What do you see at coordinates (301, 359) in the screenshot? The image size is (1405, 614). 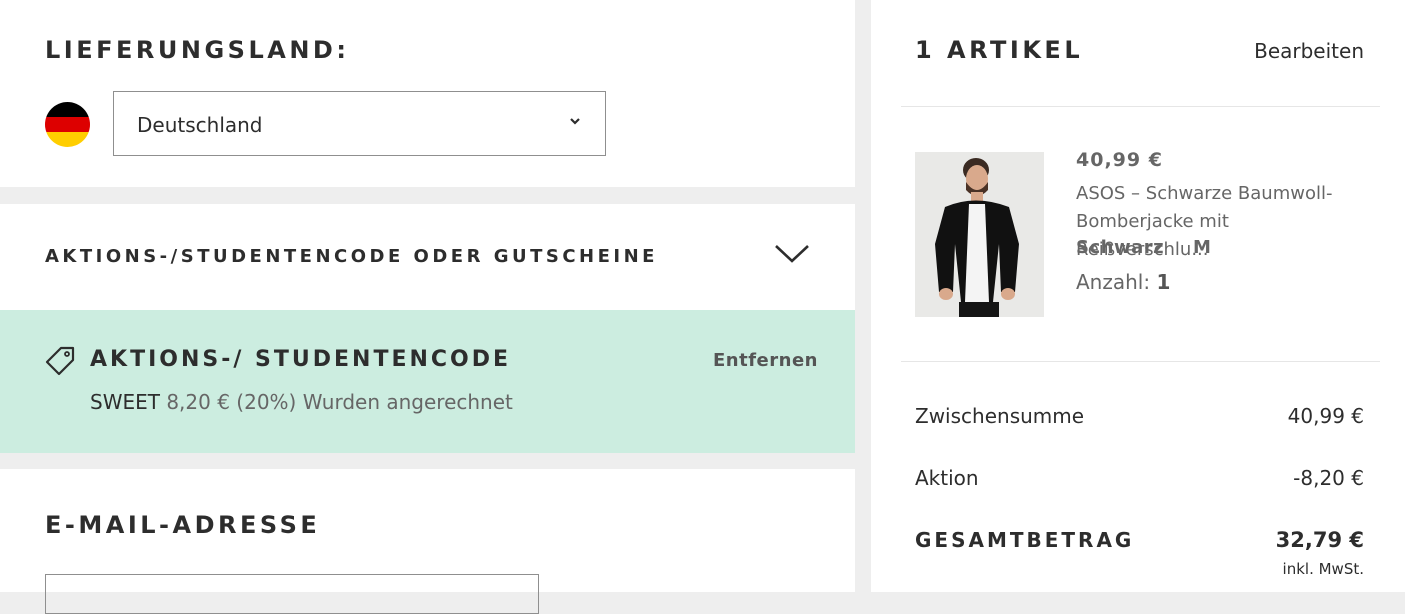 I see `applied-promo-title: AKTIONS-/ STUDENTENCODE` at bounding box center [301, 359].